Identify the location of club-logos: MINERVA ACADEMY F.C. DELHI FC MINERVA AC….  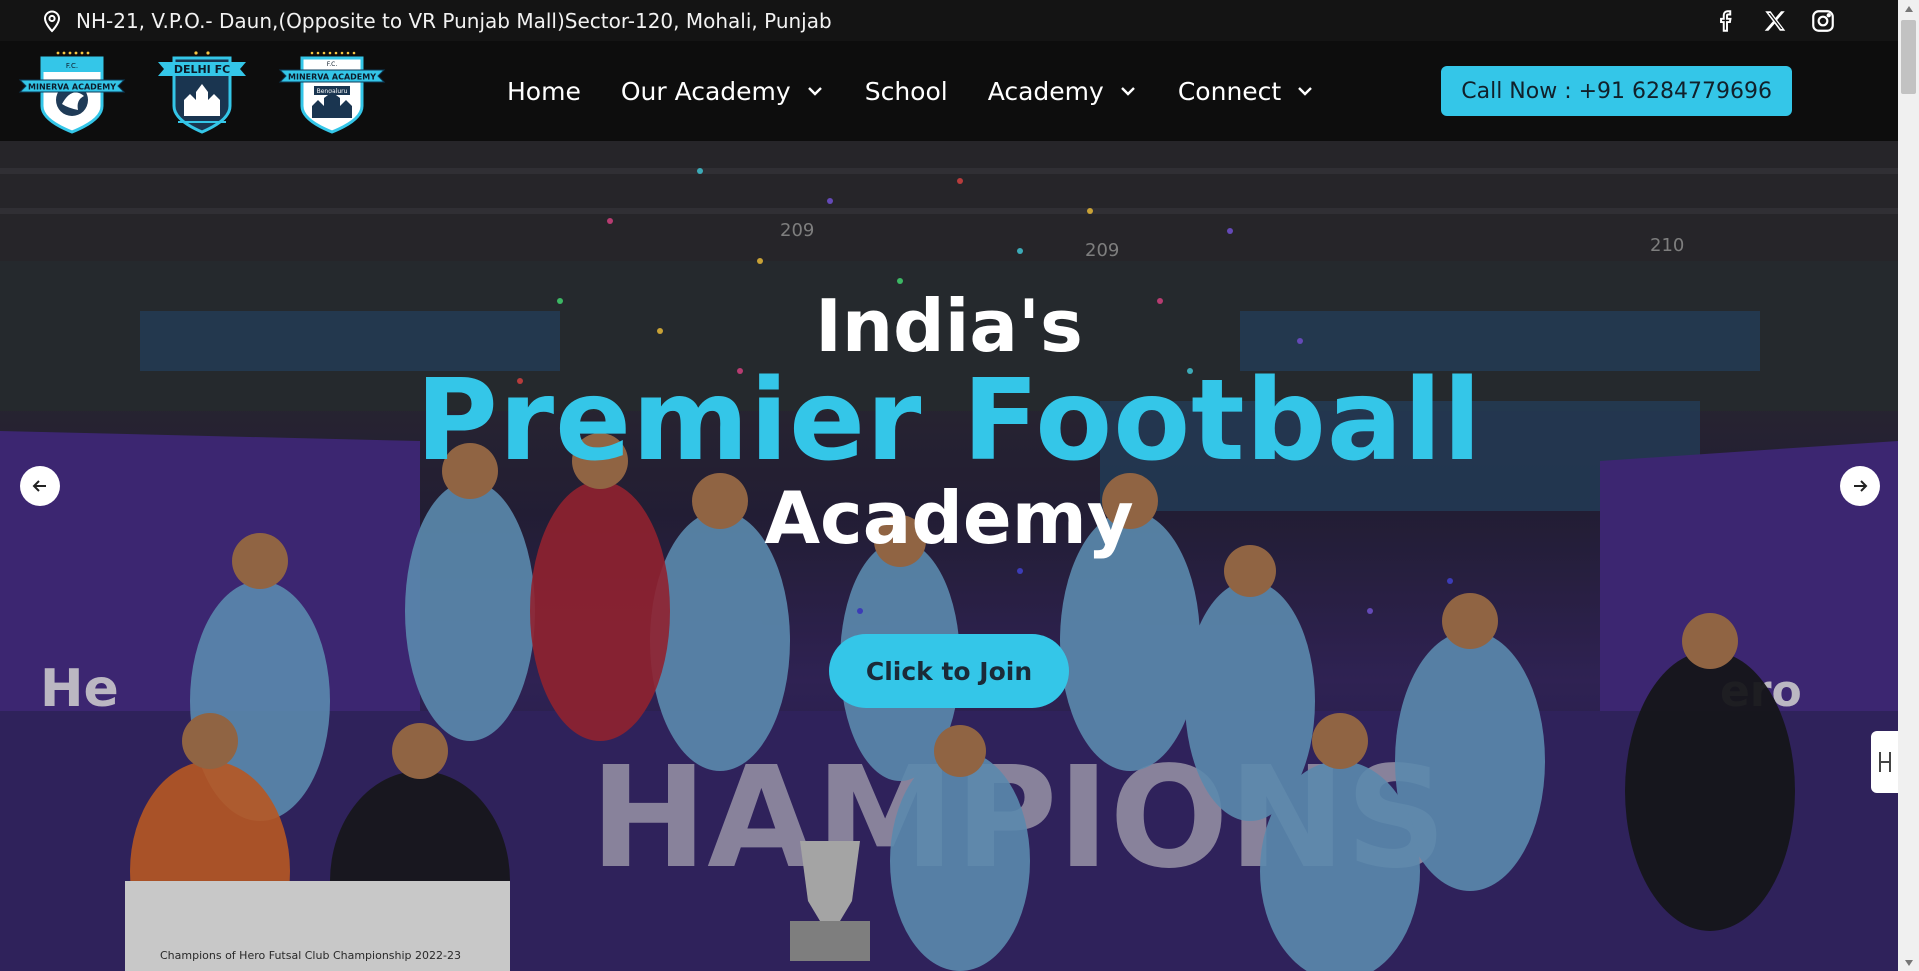
(235, 91).